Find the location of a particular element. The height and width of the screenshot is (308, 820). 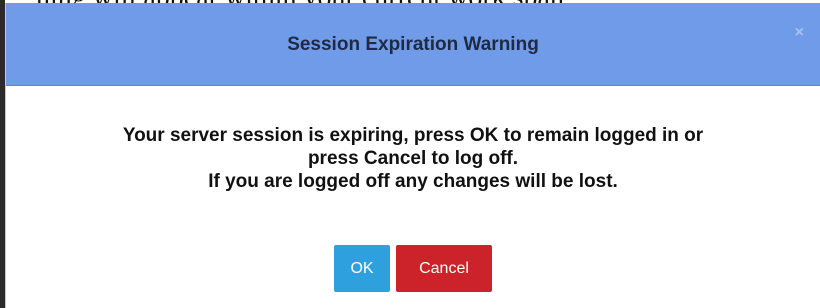

dialog-title: Session Expiration Warning is located at coordinates (413, 44).